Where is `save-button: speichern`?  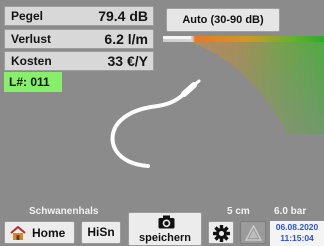 save-button: speichern is located at coordinates (165, 229).